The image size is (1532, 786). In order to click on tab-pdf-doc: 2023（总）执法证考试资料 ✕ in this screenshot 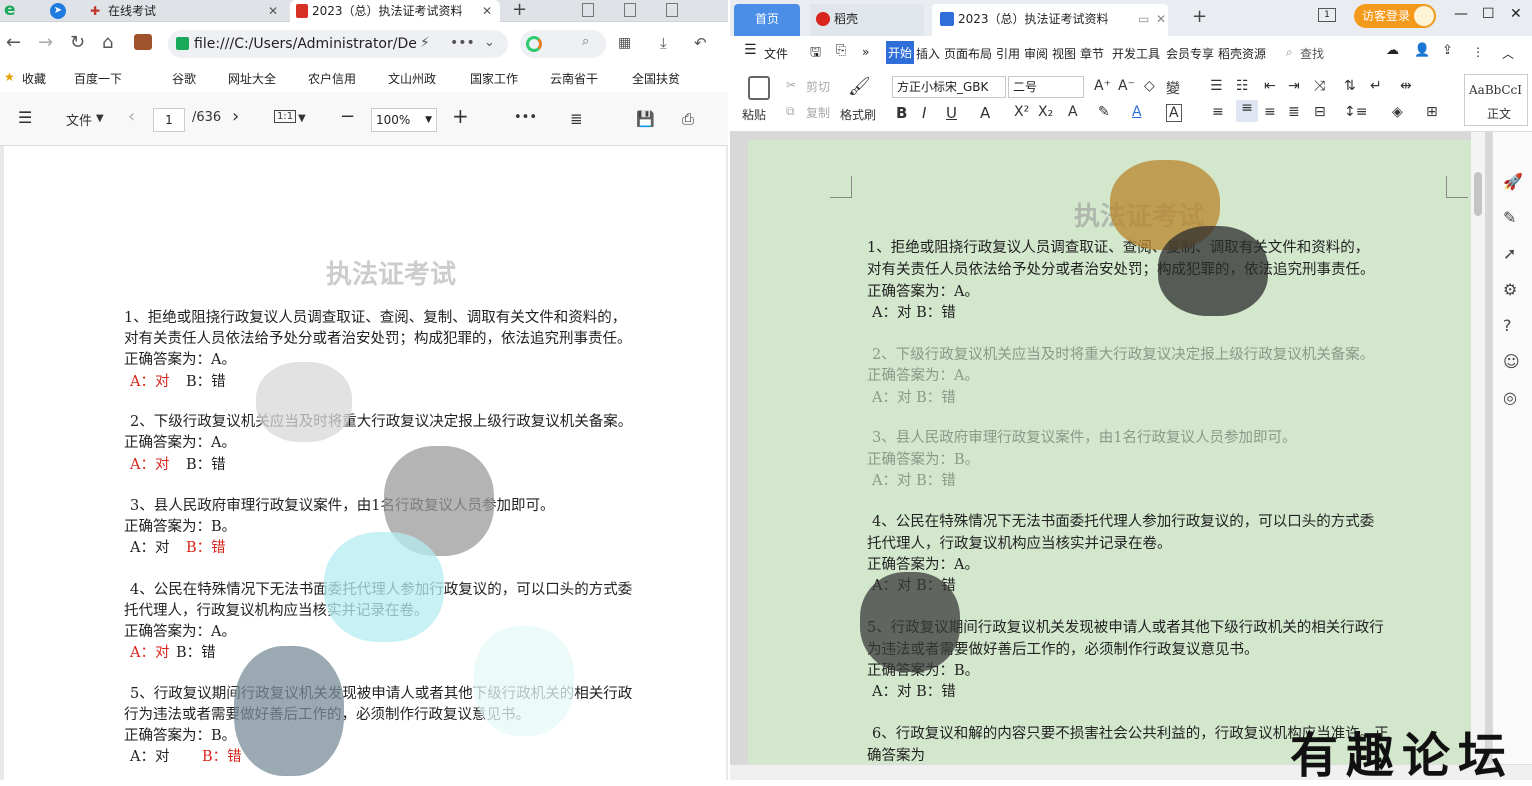, I will do `click(395, 11)`.